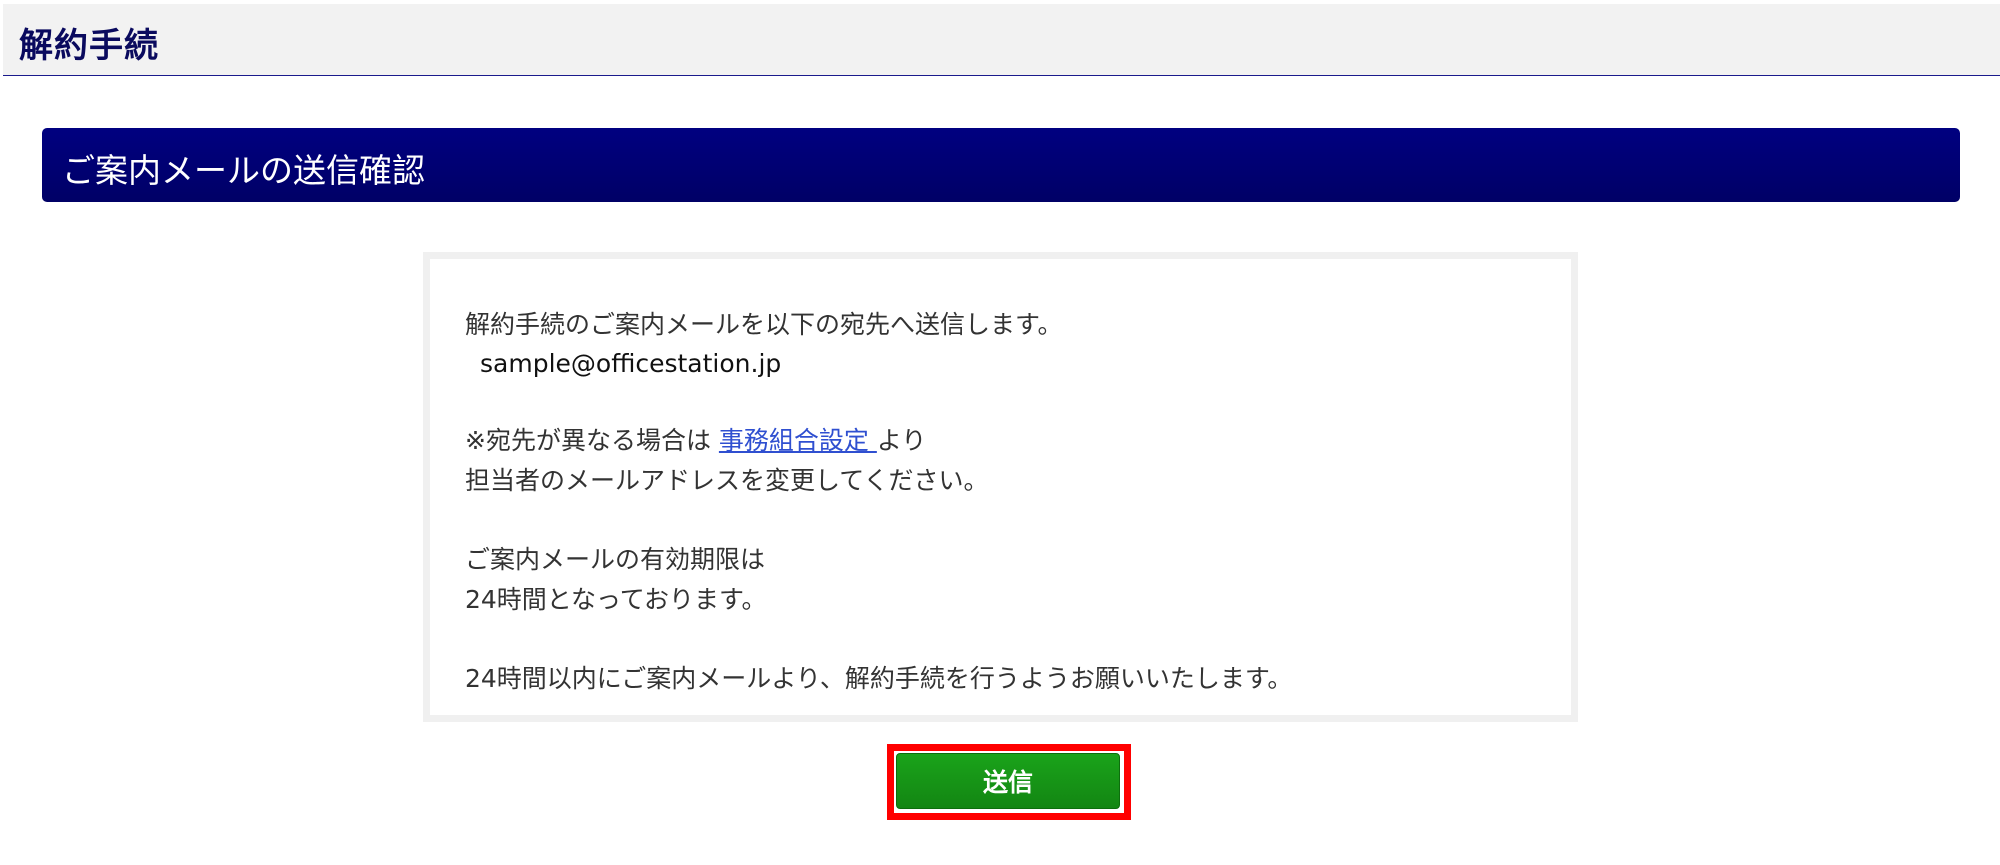 The width and height of the screenshot is (2000, 865). What do you see at coordinates (89, 46) in the screenshot?
I see `page-title: 解約手続` at bounding box center [89, 46].